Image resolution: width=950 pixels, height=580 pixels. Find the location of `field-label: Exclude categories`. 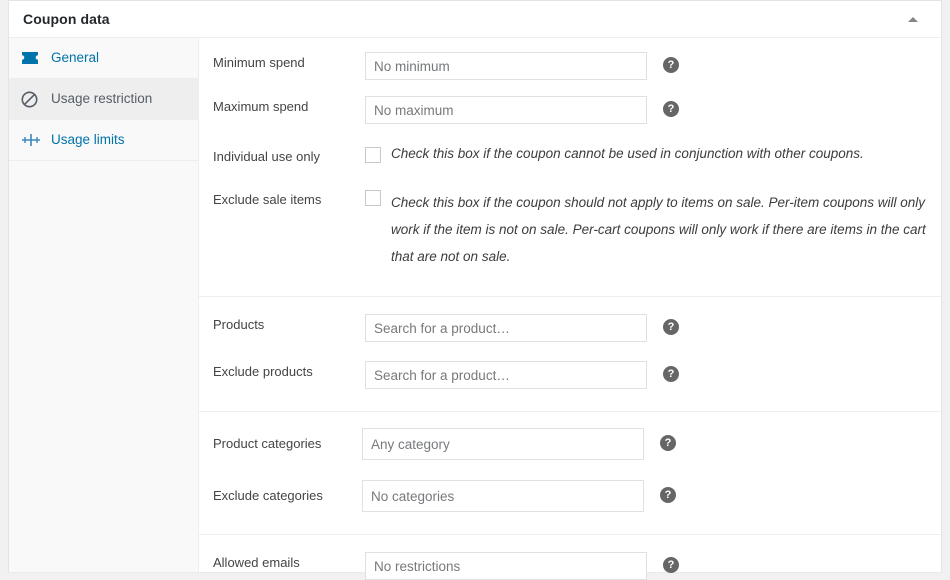

field-label: Exclude categories is located at coordinates (268, 495).